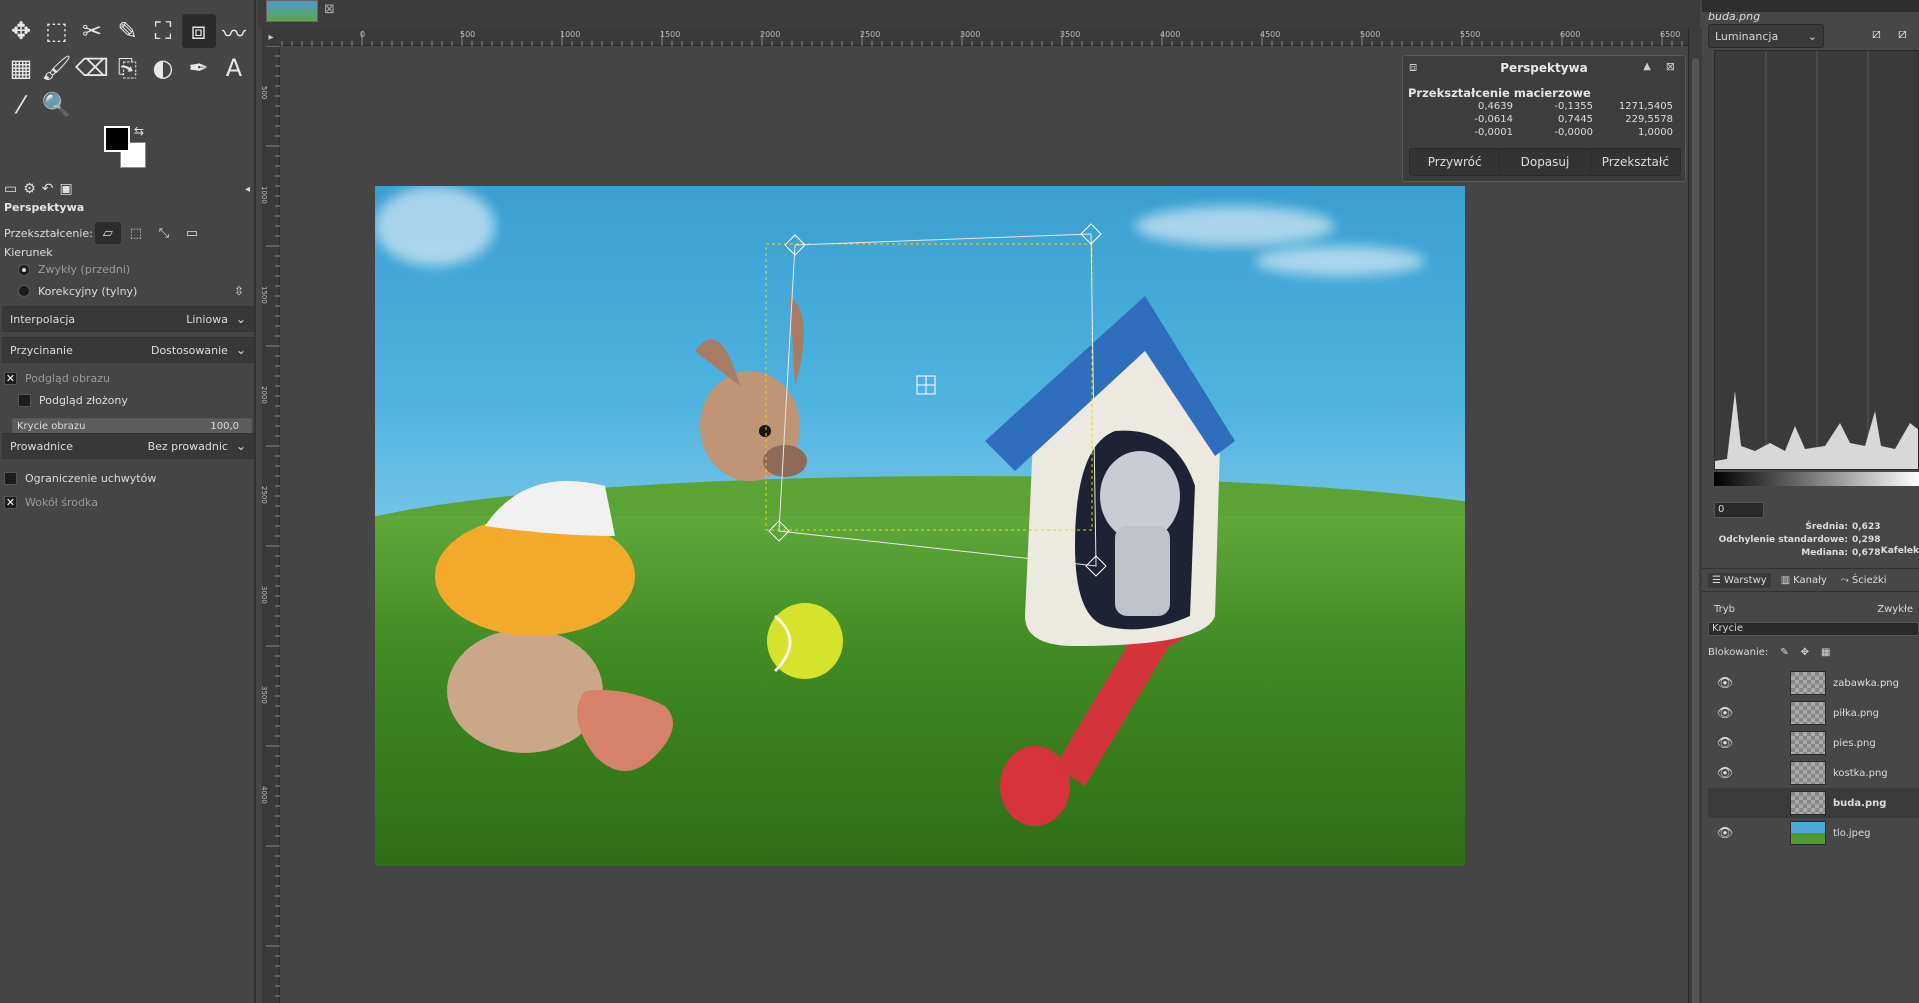  Describe the element at coordinates (128, 446) in the screenshot. I see `guides-combo: Prowadnice Bez prowadnic ⌄` at that location.